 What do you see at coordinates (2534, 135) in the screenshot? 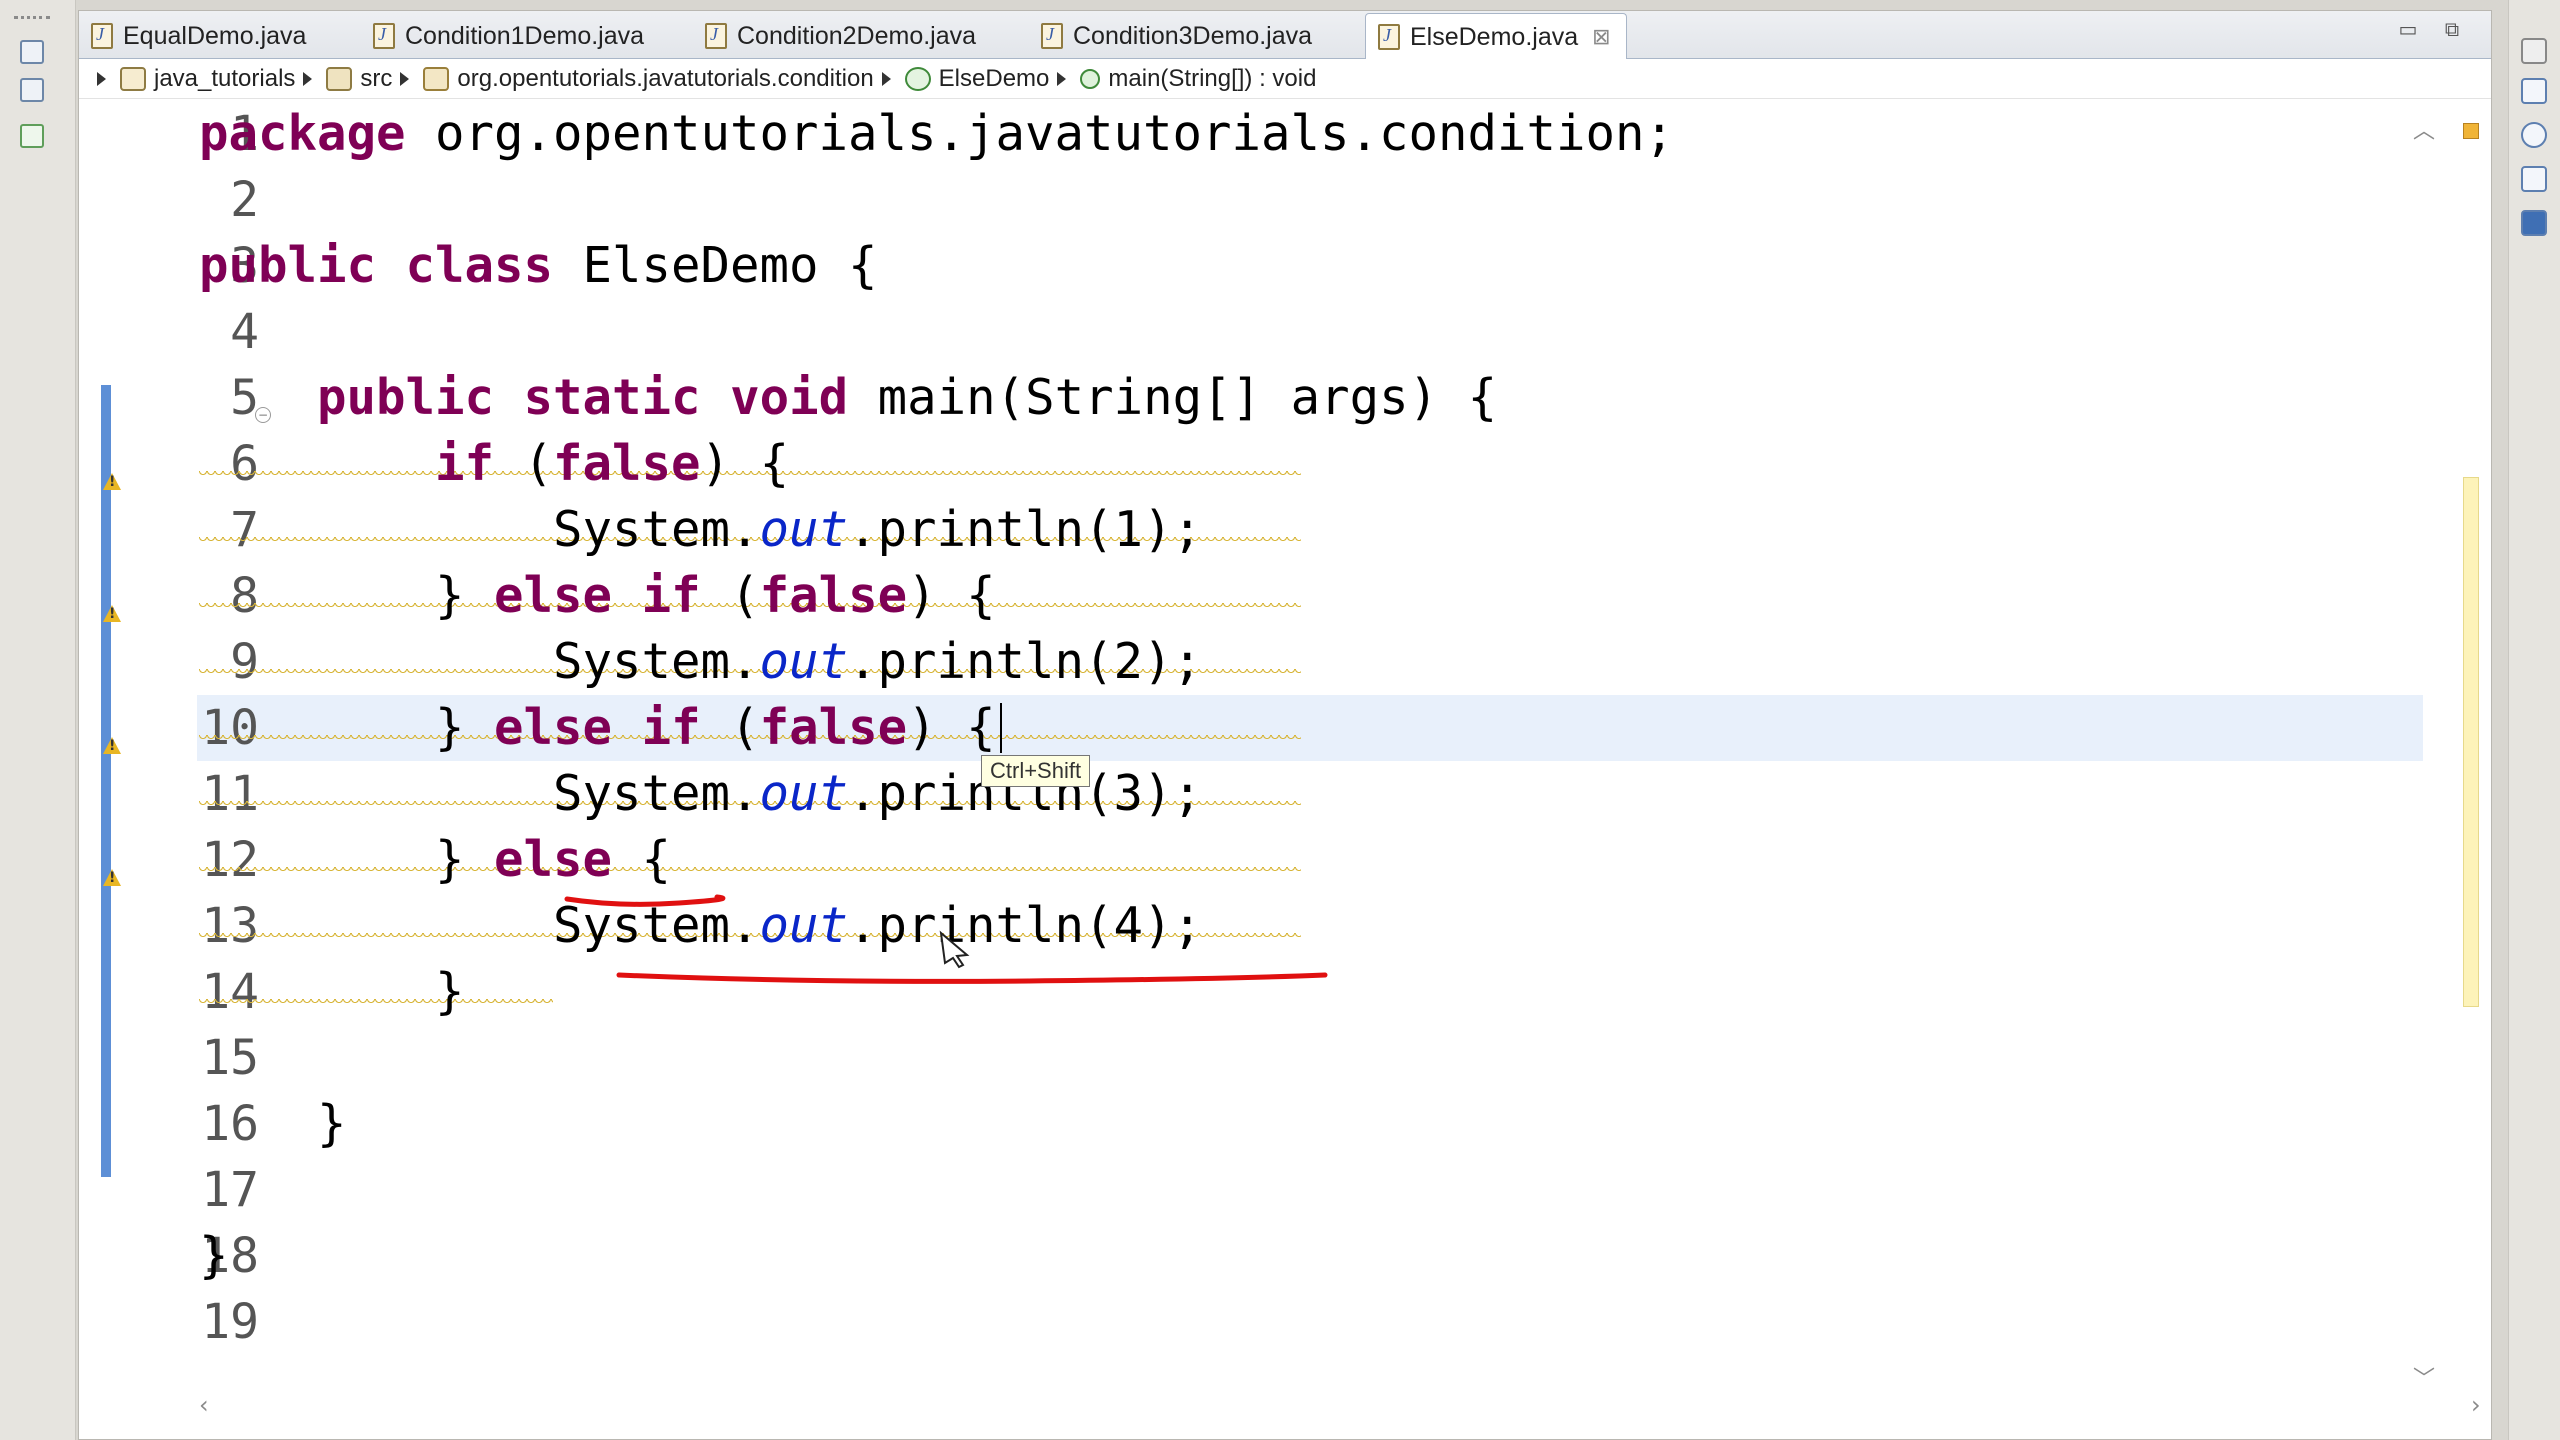
I see `javadoc-icon` at bounding box center [2534, 135].